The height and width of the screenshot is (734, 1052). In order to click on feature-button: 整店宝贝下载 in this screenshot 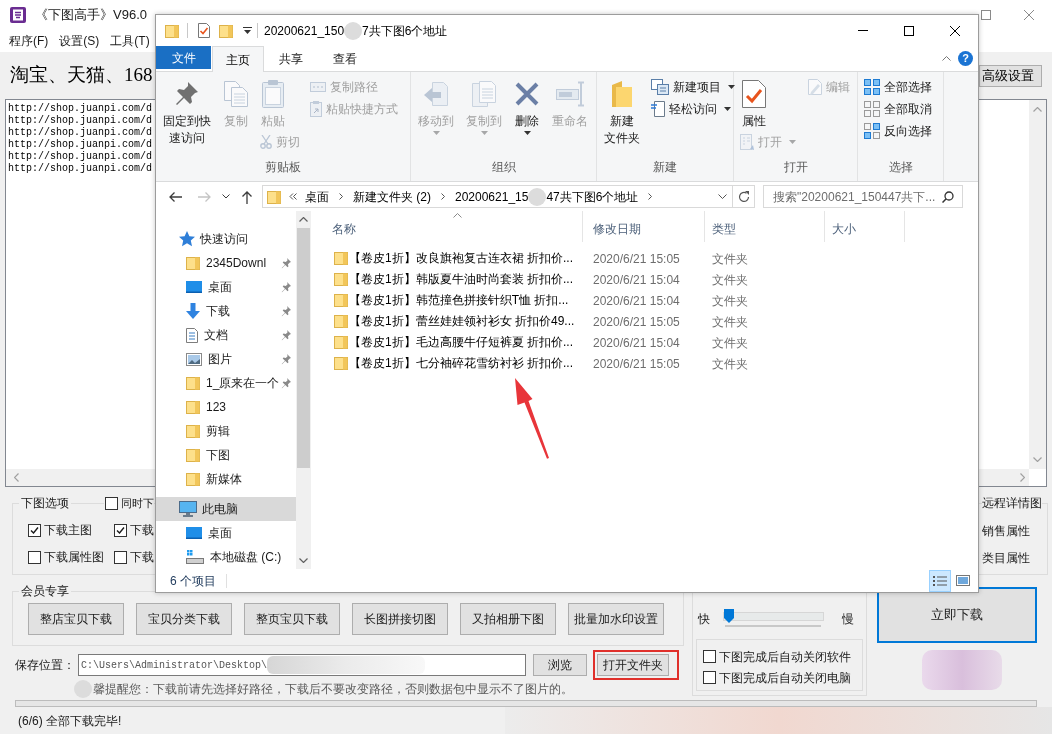, I will do `click(76, 619)`.